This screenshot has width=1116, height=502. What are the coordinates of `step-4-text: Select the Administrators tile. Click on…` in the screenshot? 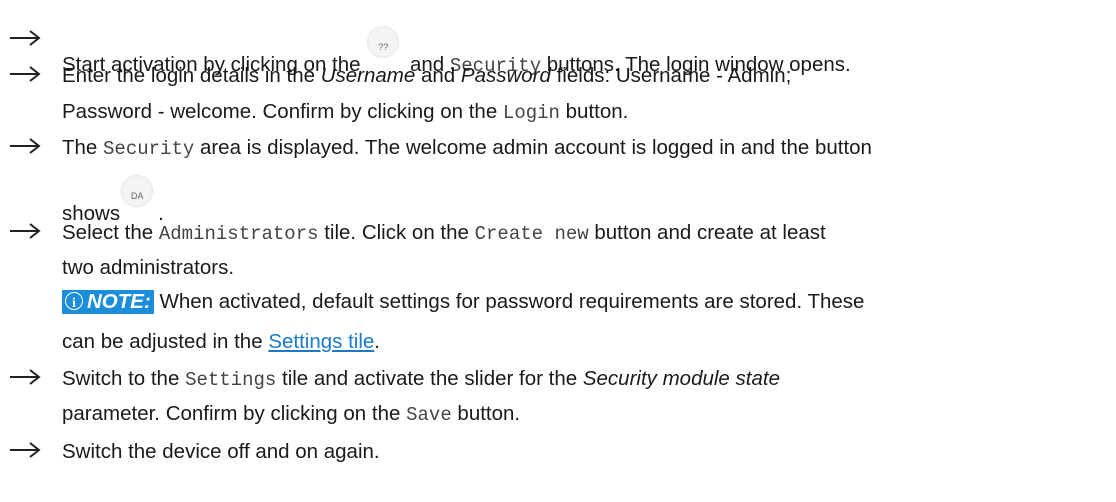 It's located at (444, 233).